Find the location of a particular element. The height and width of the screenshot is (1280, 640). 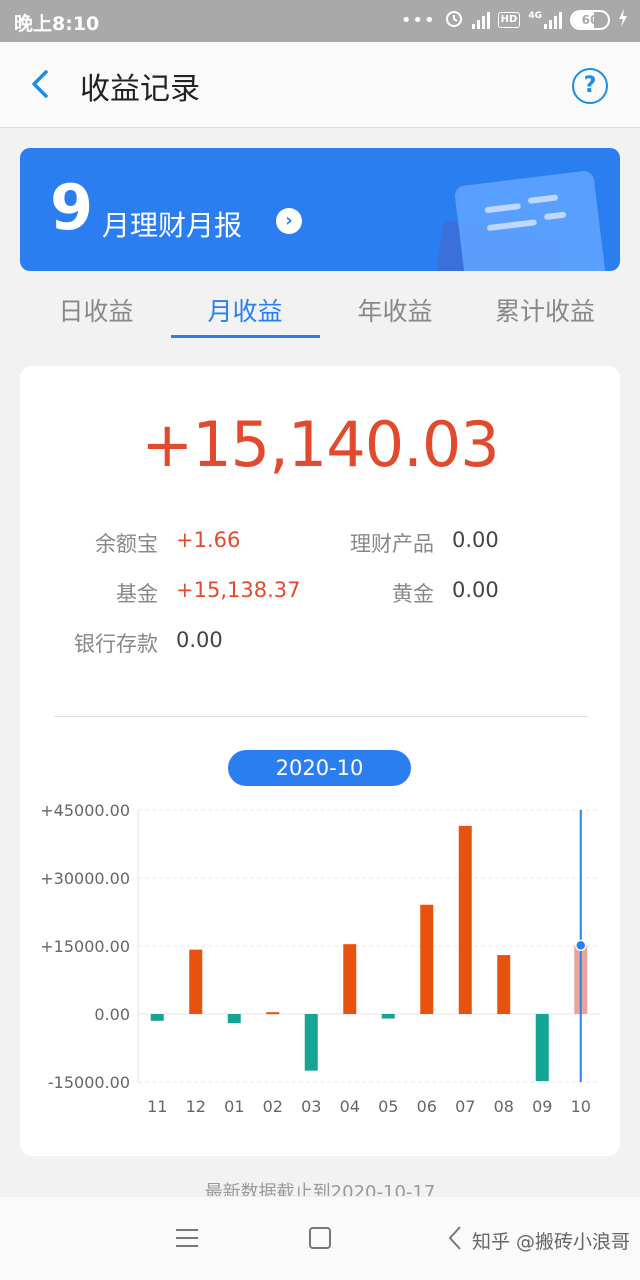

item-label-wealth-products: 理财产品 is located at coordinates (392, 544).